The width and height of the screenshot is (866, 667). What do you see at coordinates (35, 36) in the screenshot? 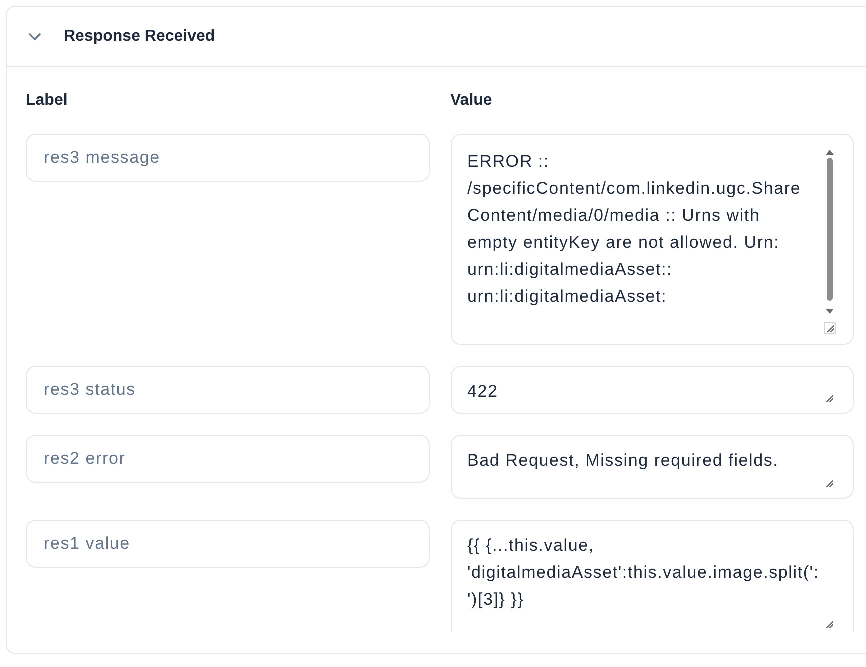
I see `chevron-icon` at bounding box center [35, 36].